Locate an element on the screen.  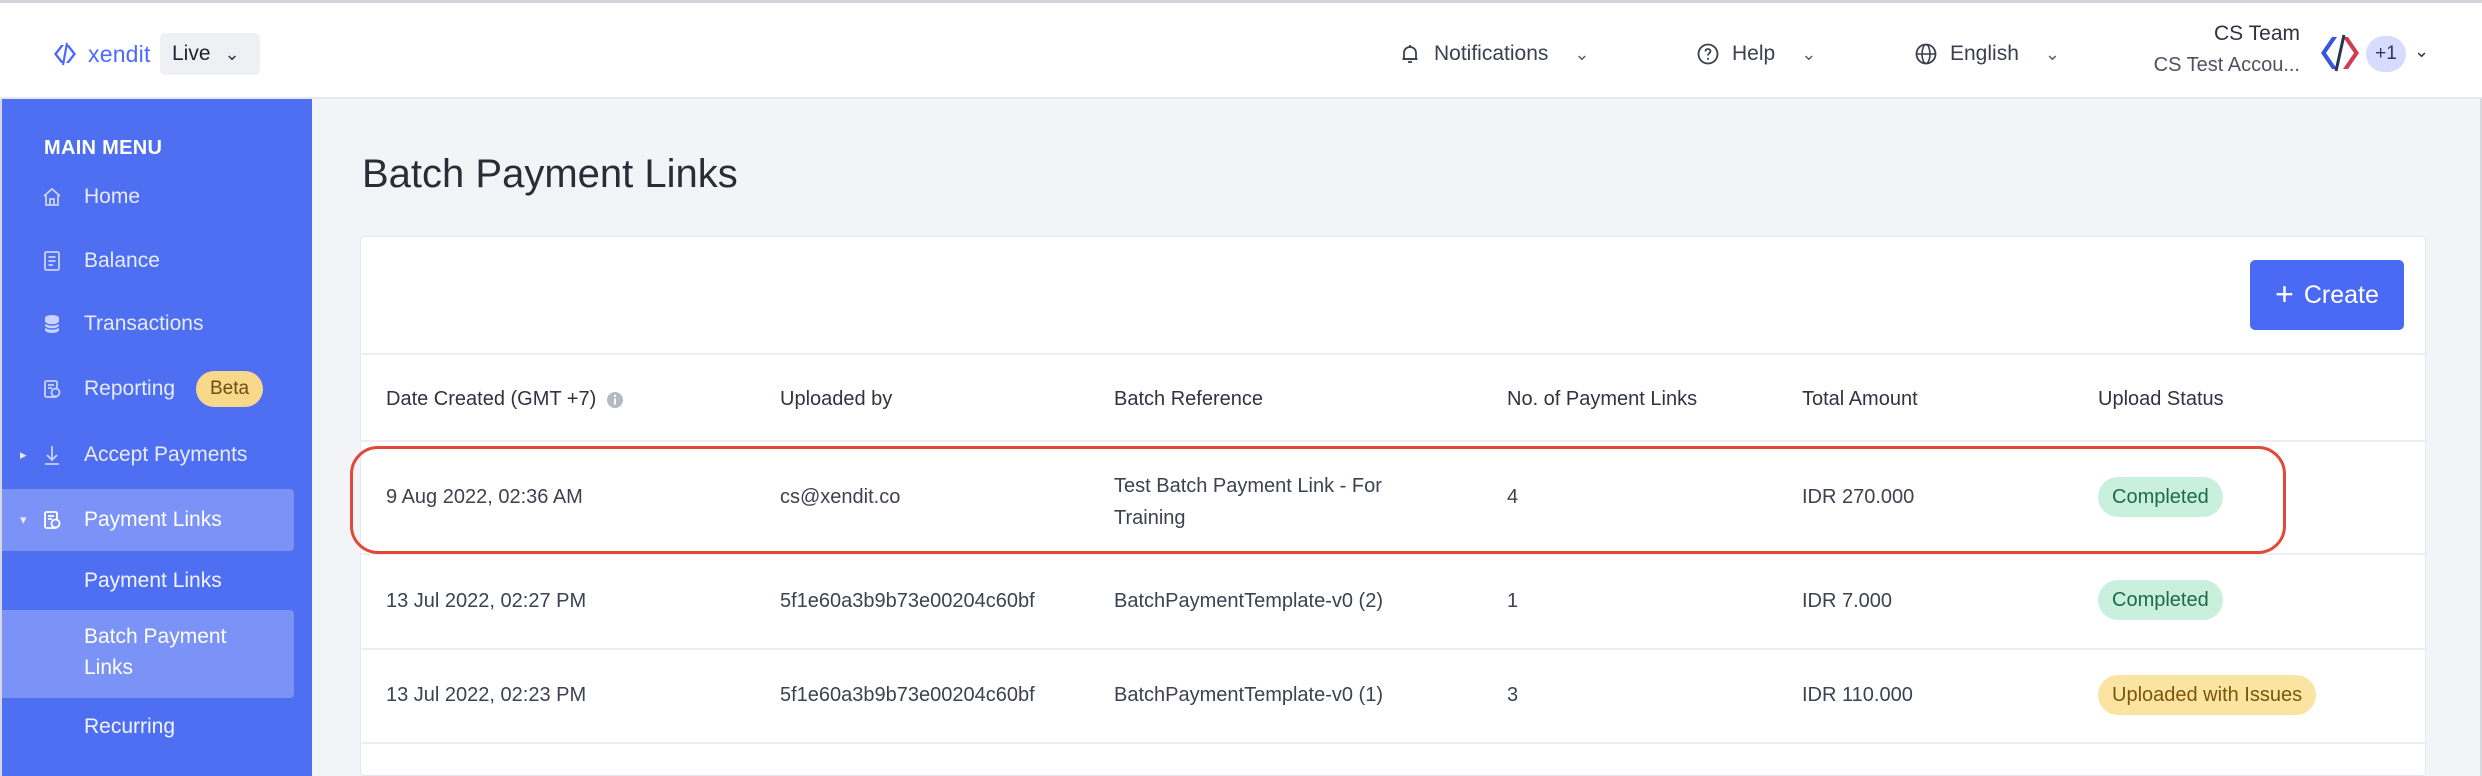
account-logo-icon is located at coordinates (2340, 53).